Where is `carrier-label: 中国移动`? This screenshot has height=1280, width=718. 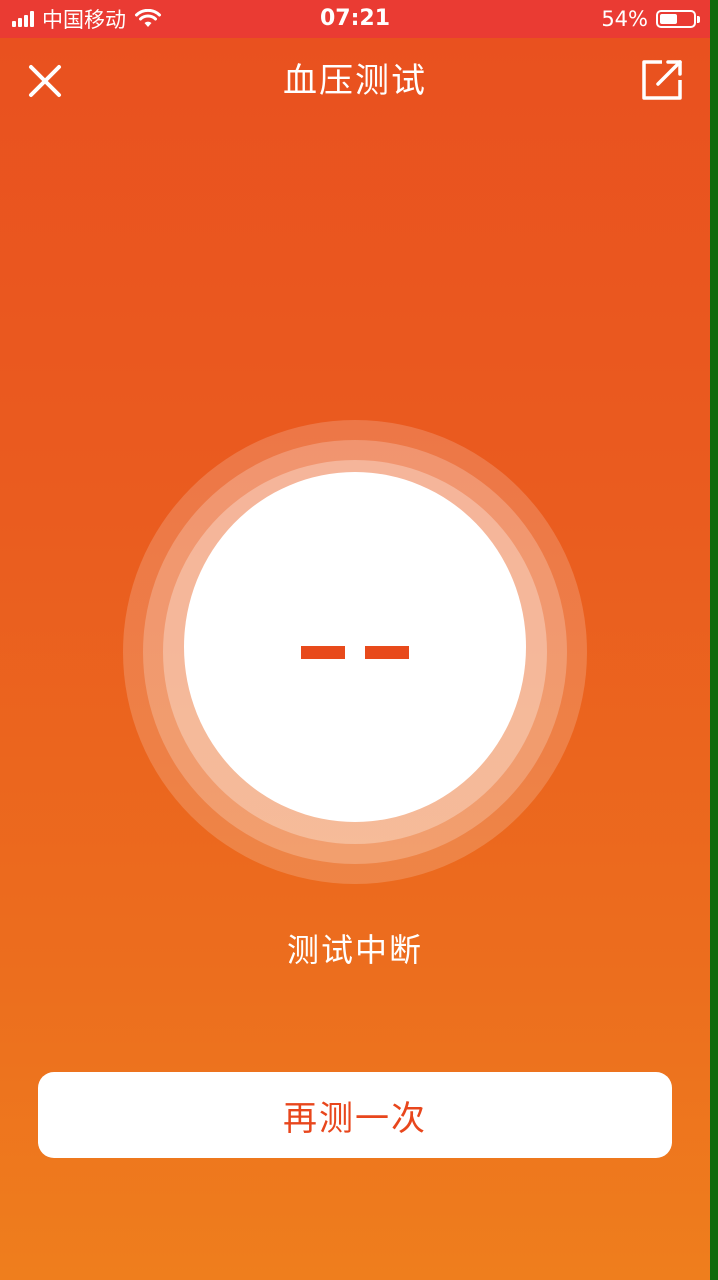
carrier-label: 中国移动 is located at coordinates (84, 20).